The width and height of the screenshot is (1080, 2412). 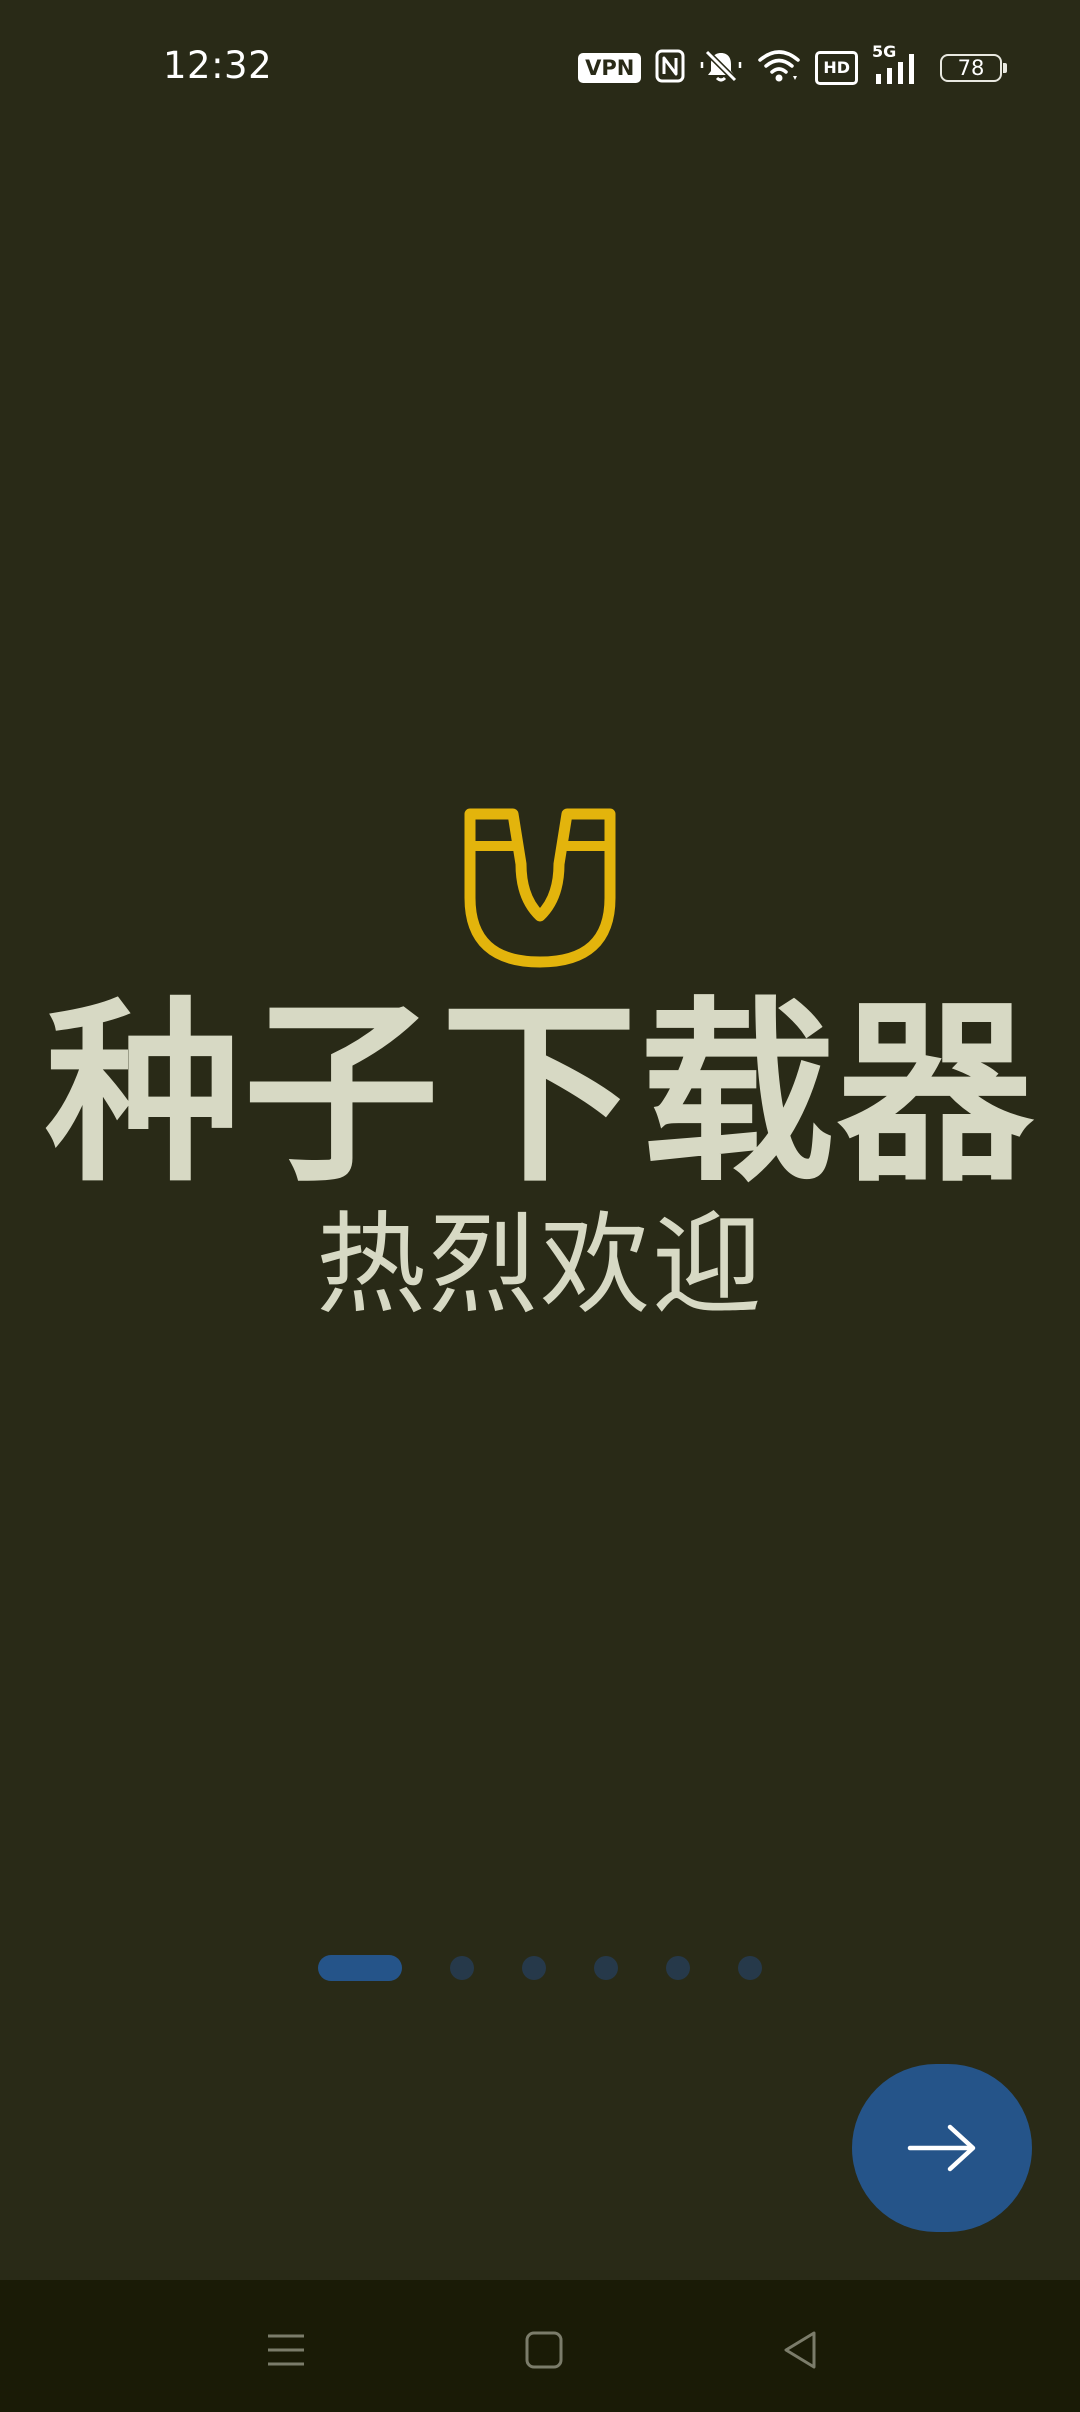 I want to click on menu-icon, so click(x=286, y=2350).